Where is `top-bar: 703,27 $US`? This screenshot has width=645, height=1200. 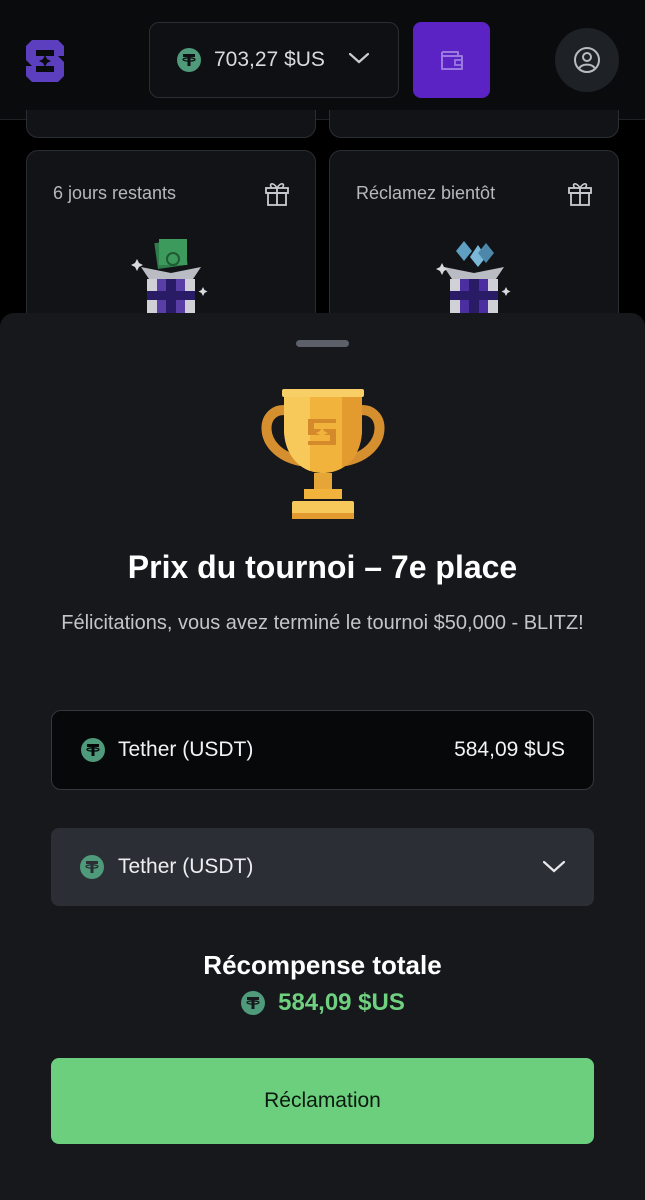 top-bar: 703,27 $US is located at coordinates (322, 60).